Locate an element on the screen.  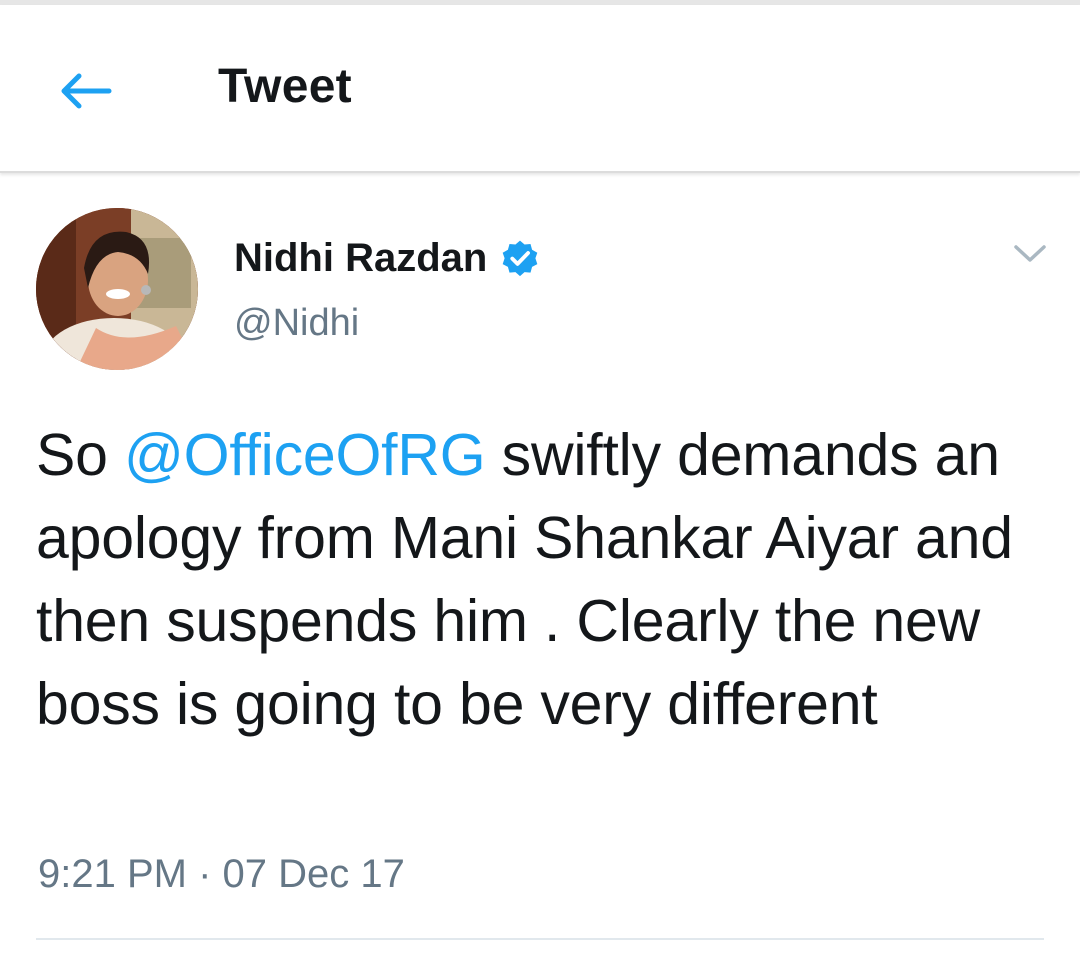
chevron-down-icon is located at coordinates (1030, 253).